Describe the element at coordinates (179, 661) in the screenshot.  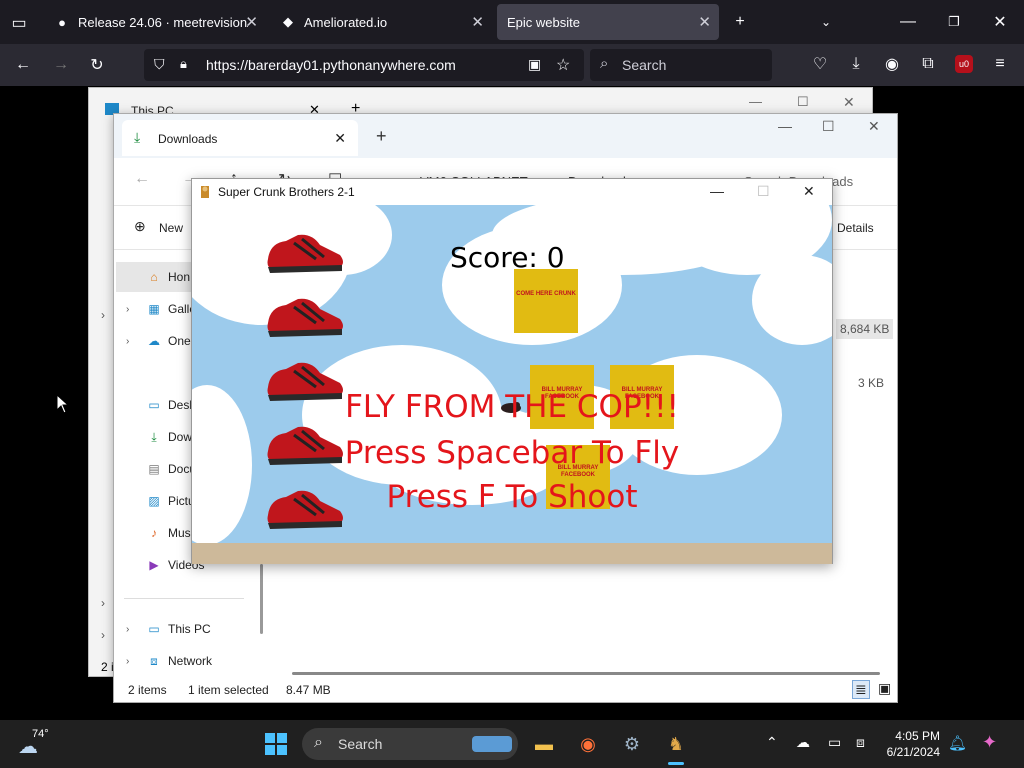
I see `sidebar-item-network: ⧈ Network` at that location.